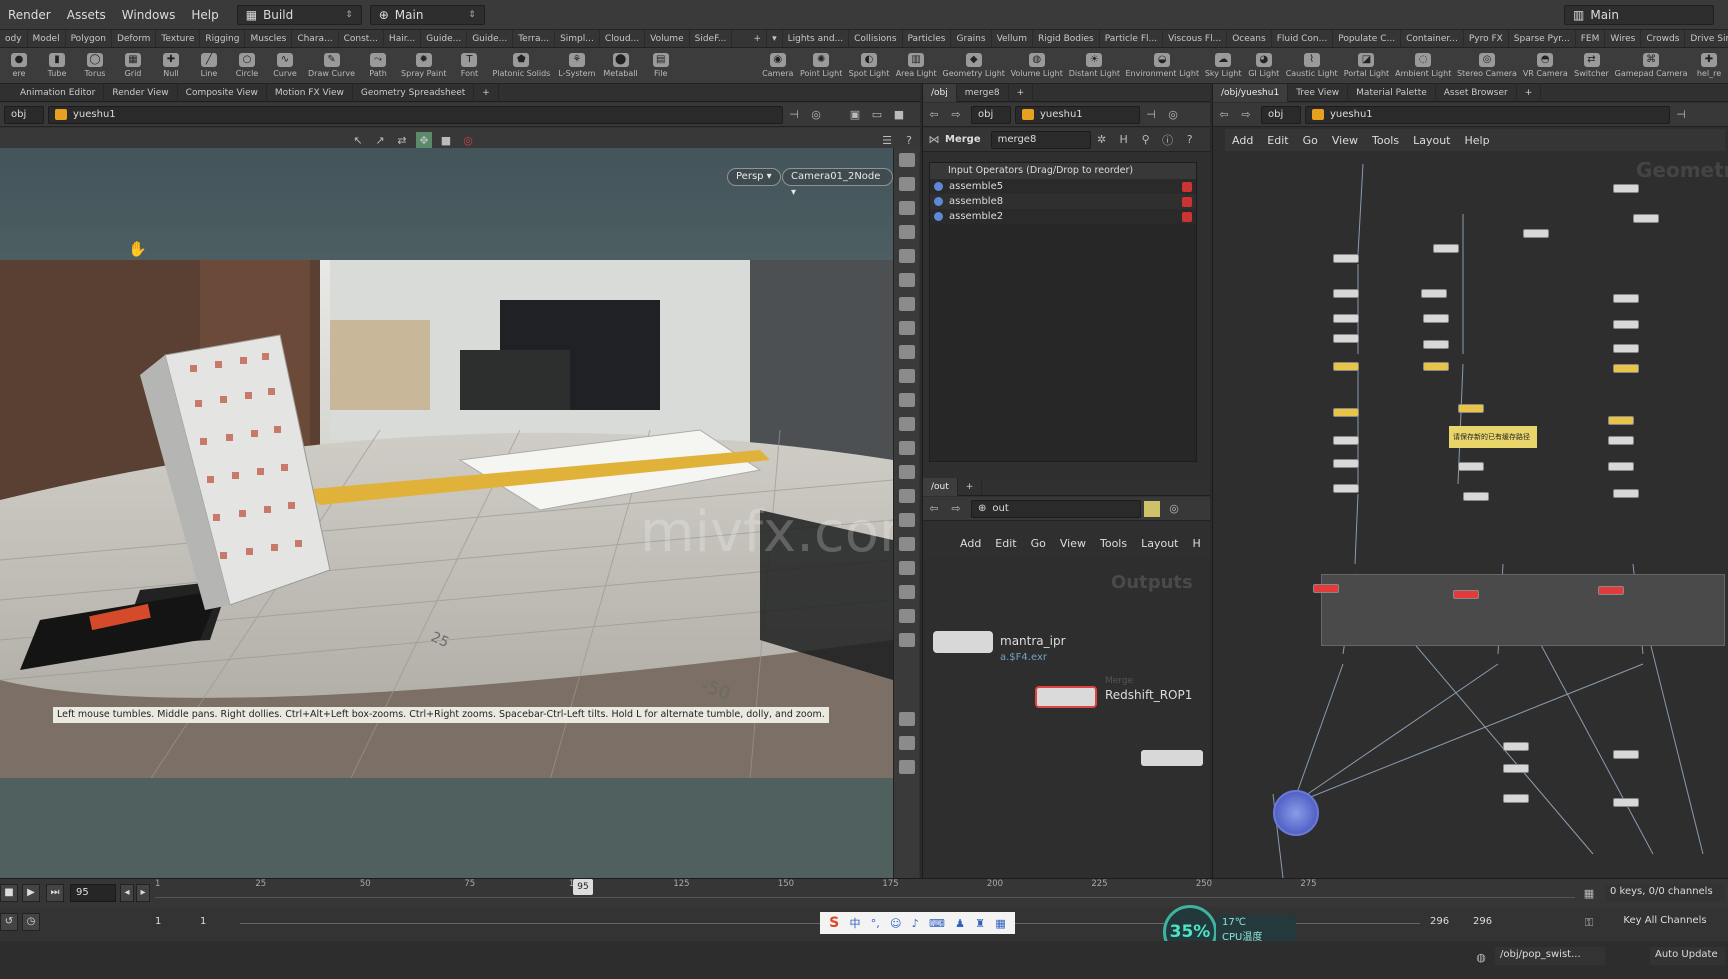 This screenshot has height=979, width=1728. What do you see at coordinates (1493, 437) in the screenshot?
I see `sticky-note: 请保存新的已有缓存路径` at bounding box center [1493, 437].